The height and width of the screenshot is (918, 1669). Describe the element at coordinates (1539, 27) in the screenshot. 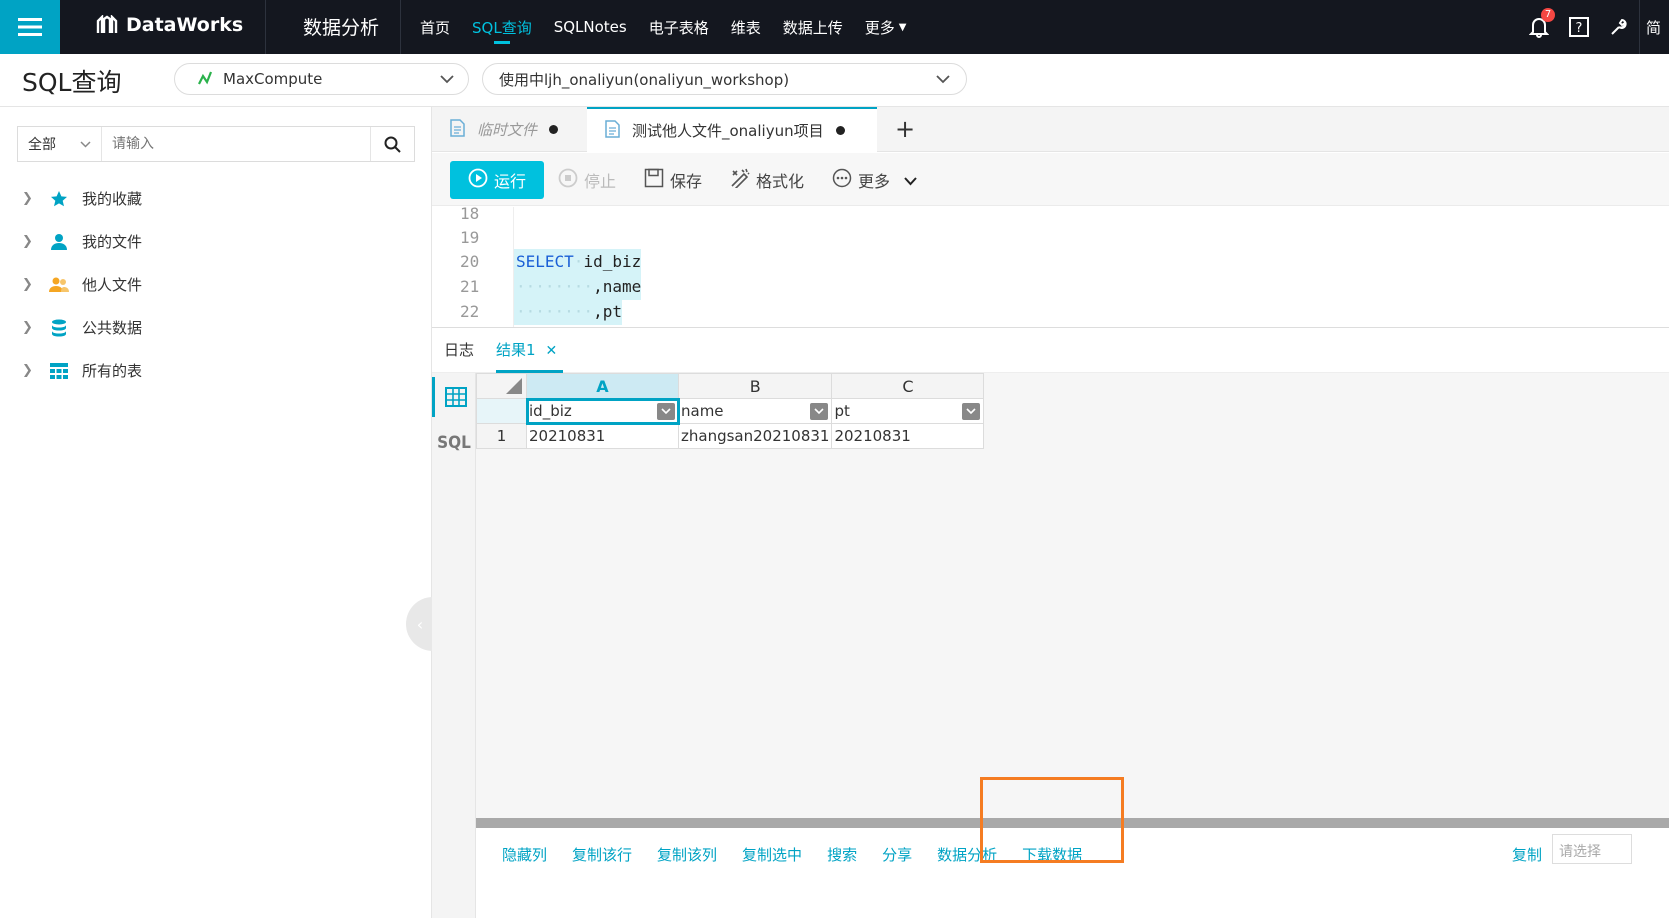

I see `bell-icon: 7` at that location.